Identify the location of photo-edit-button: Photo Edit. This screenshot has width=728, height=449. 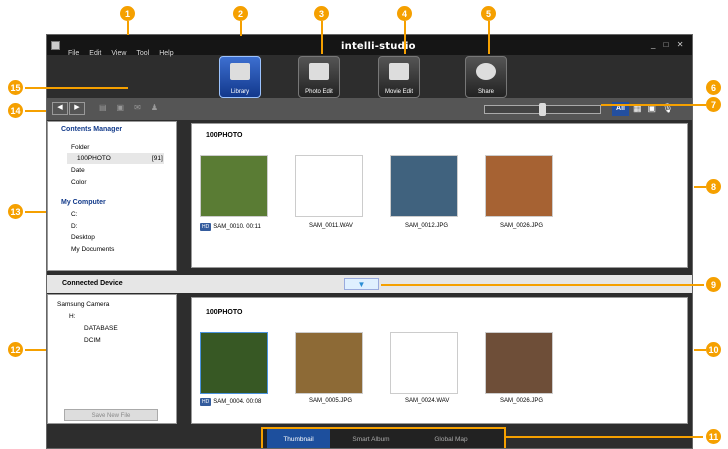
(319, 77).